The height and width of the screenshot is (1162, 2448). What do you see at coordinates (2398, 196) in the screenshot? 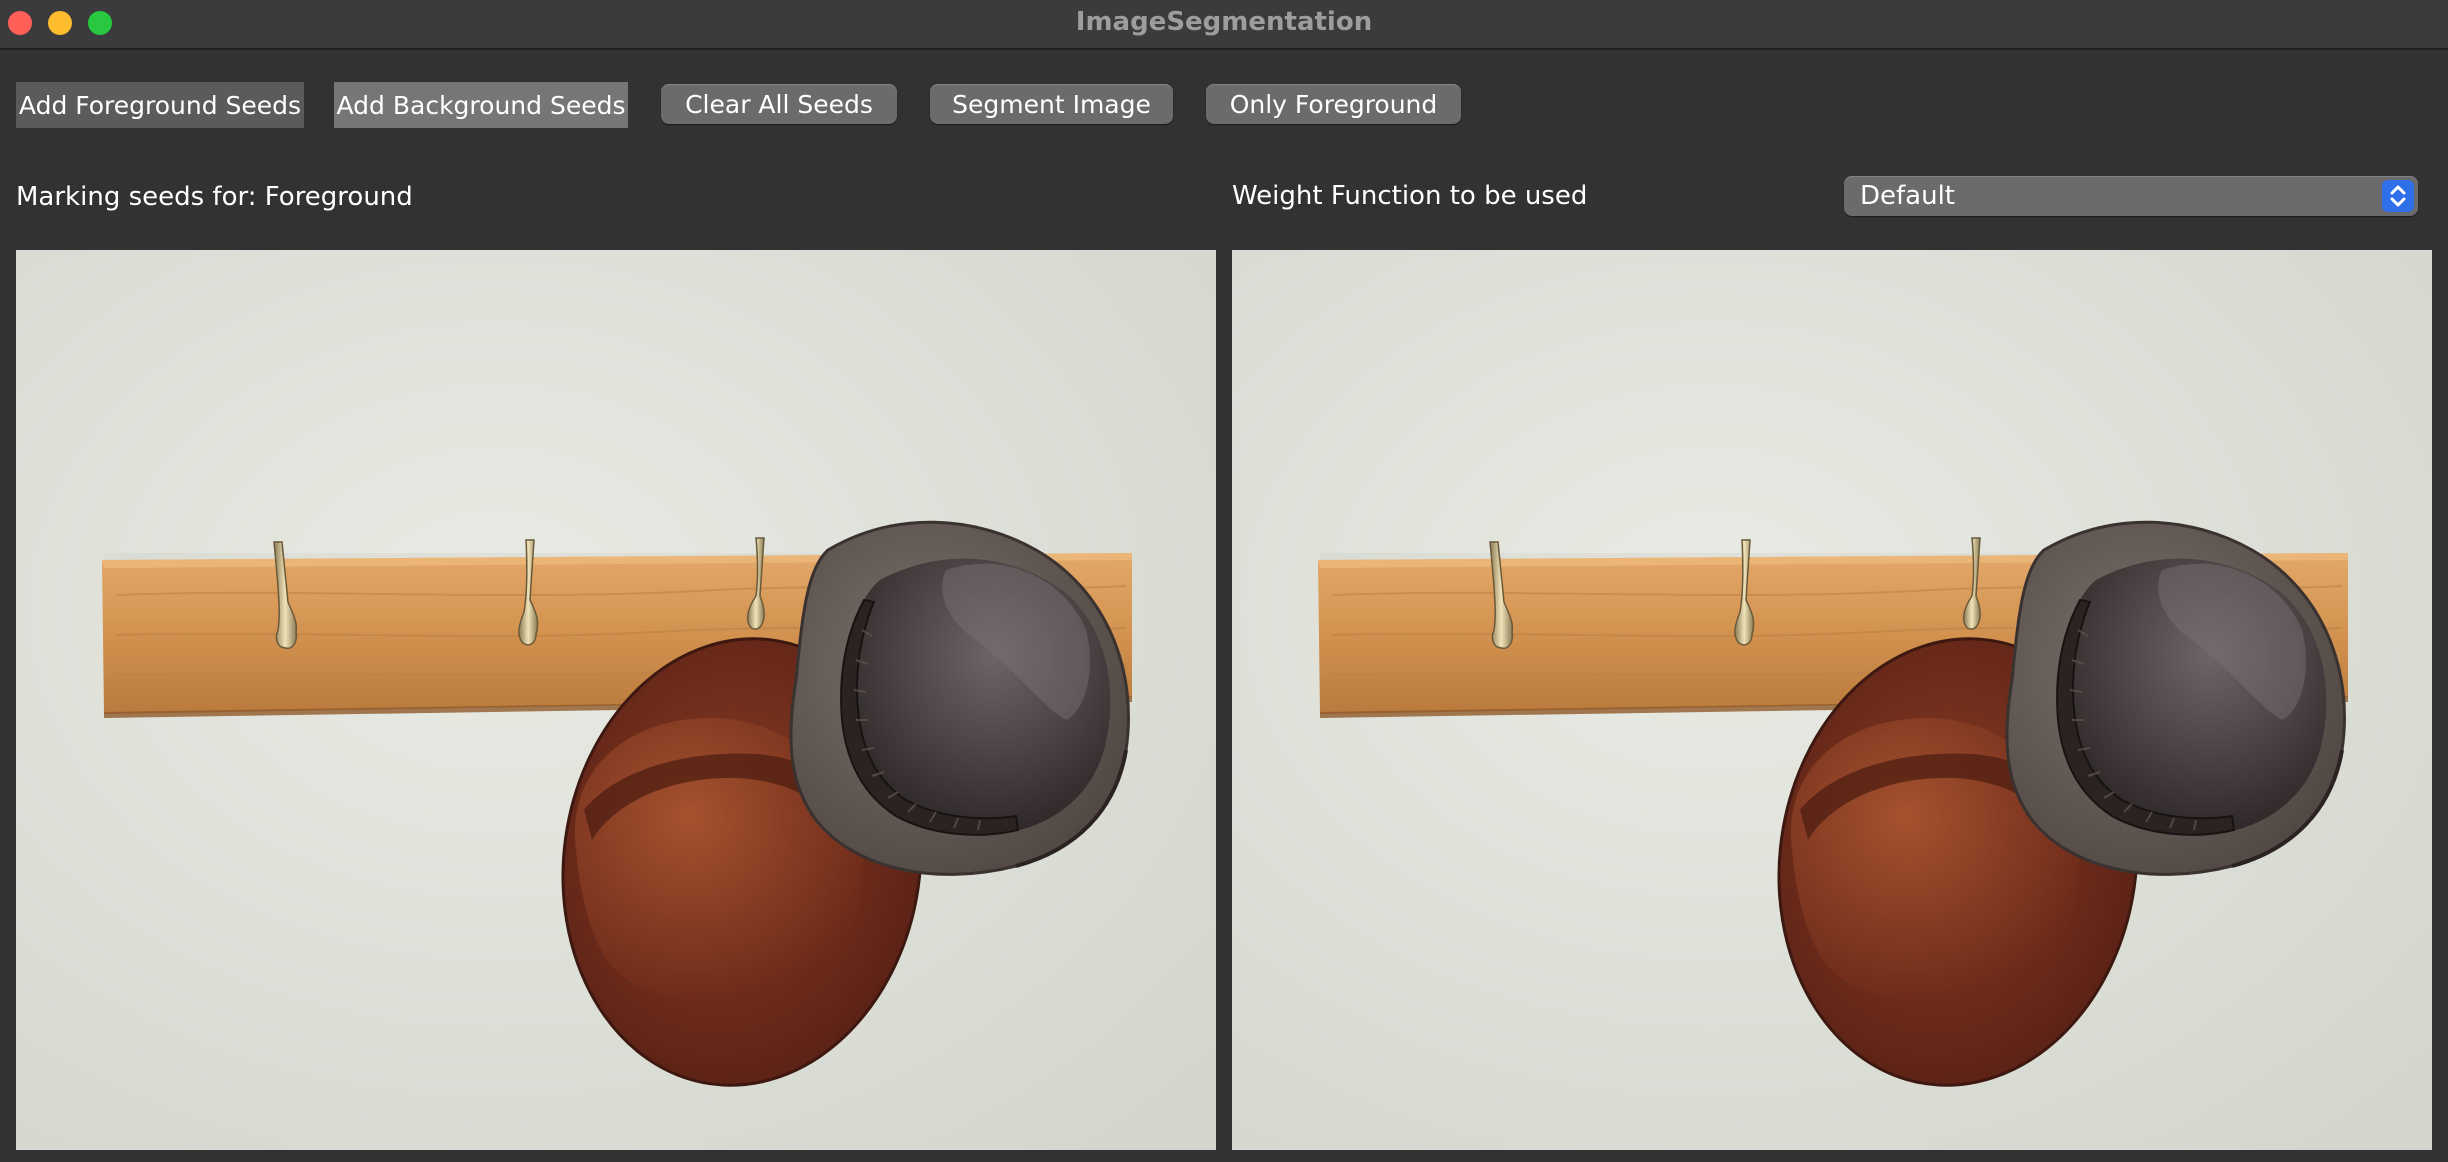
I see `chevron-up-down-icon` at bounding box center [2398, 196].